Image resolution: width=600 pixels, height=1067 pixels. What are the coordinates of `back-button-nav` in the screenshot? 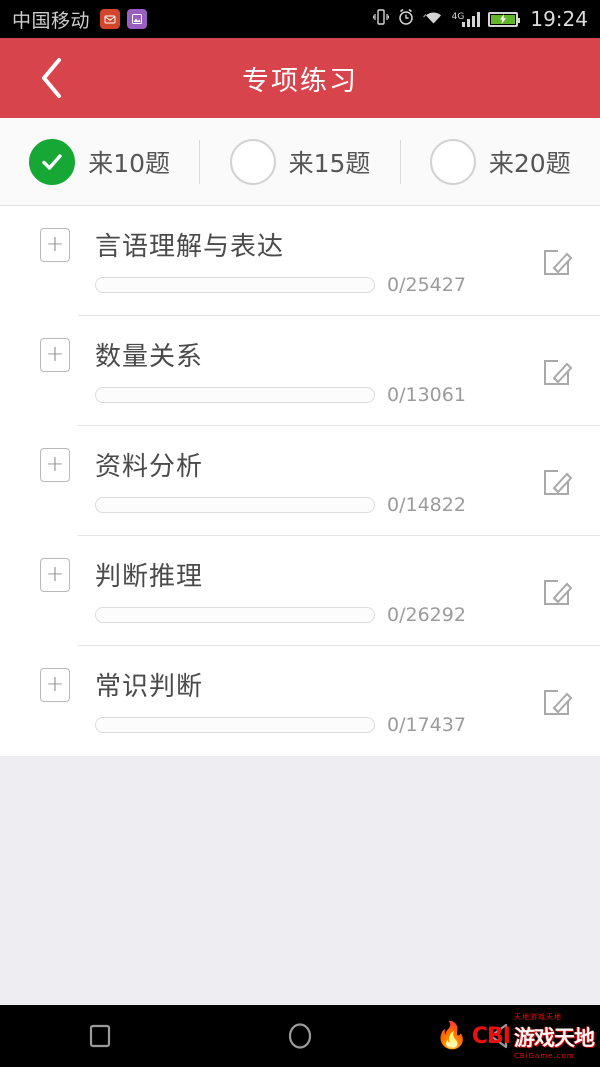 It's located at (500, 1036).